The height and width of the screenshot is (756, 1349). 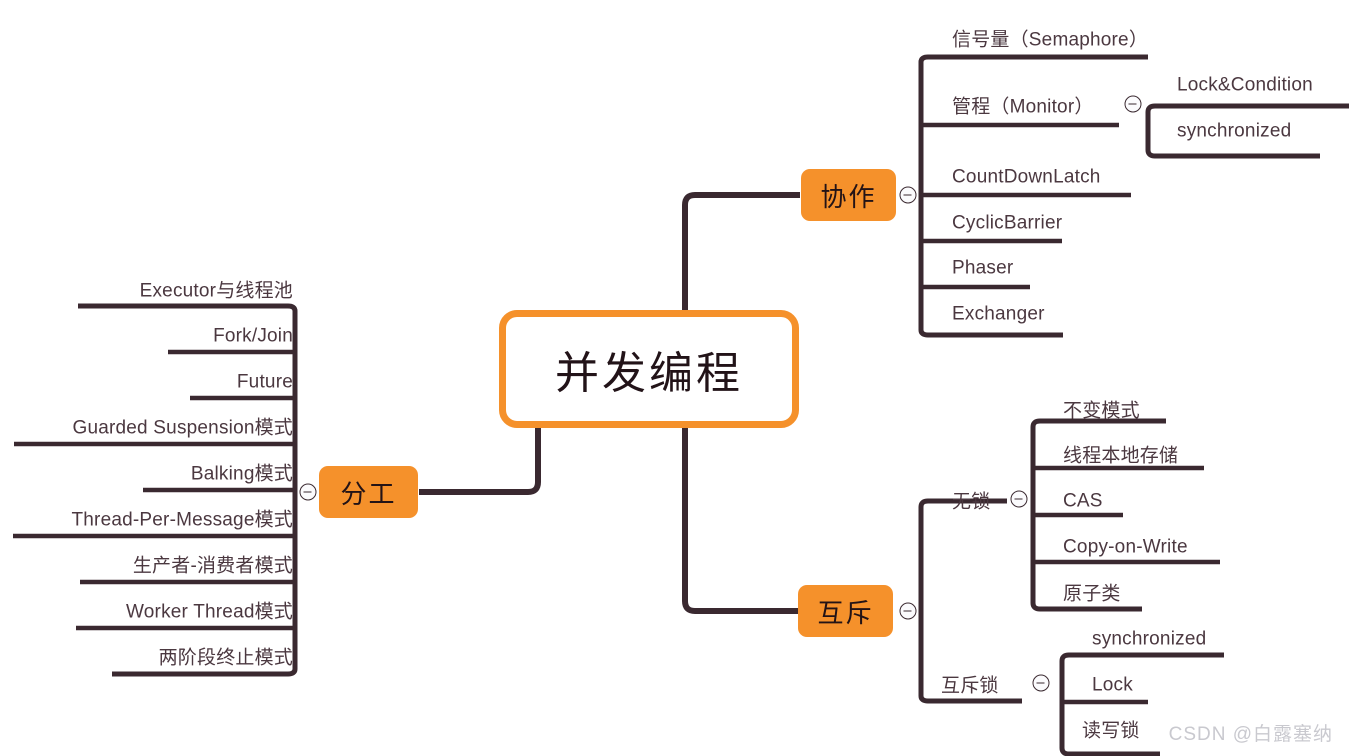 What do you see at coordinates (970, 686) in the screenshot?
I see `leaf-mutex-lock: 互斥锁` at bounding box center [970, 686].